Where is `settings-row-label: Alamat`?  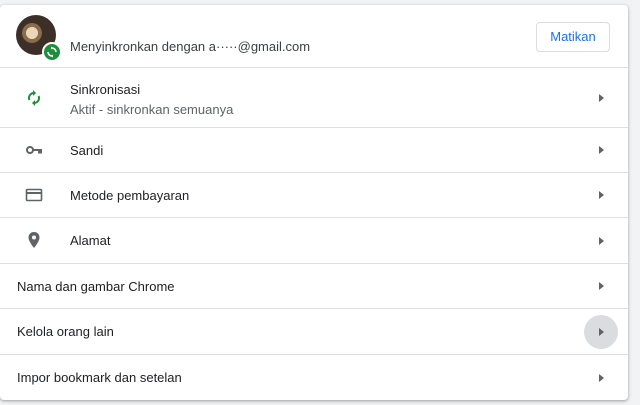 settings-row-label: Alamat is located at coordinates (90, 240).